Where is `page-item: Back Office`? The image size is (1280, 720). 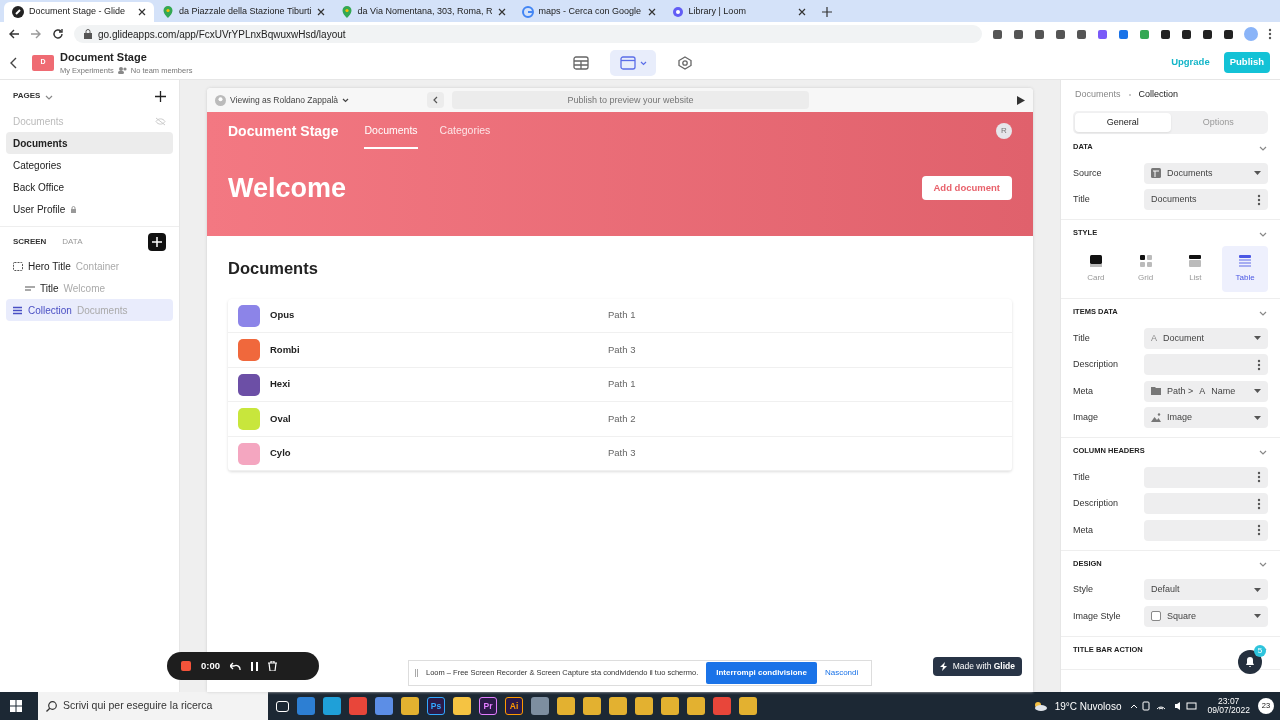 page-item: Back Office is located at coordinates (89, 187).